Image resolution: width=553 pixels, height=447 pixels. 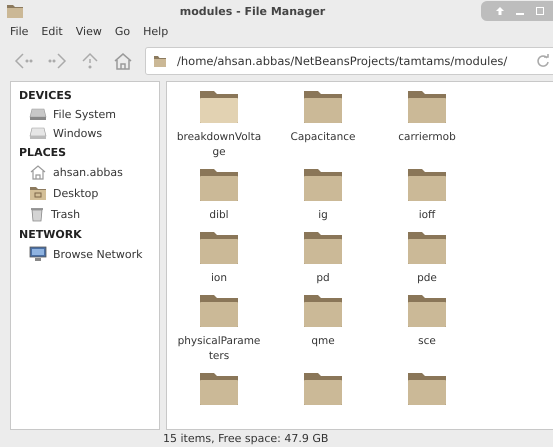 I want to click on folder-name: physicalParameters, so click(x=219, y=349).